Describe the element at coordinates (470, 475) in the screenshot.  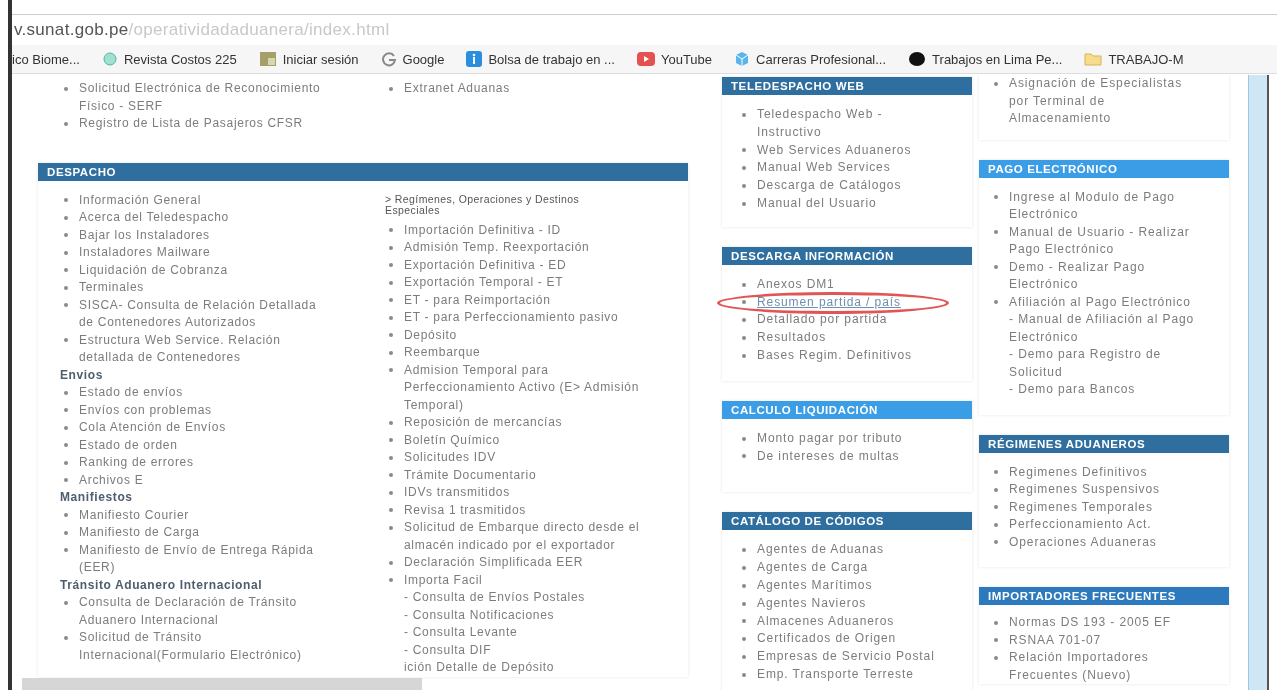
I see `list-link: Trámite Documentario` at that location.